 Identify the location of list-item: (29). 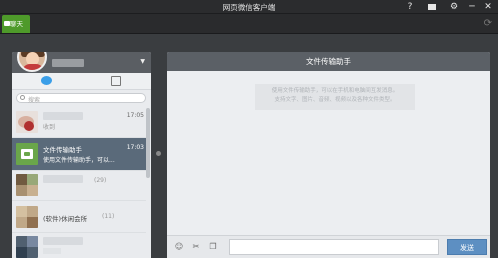
(79, 186).